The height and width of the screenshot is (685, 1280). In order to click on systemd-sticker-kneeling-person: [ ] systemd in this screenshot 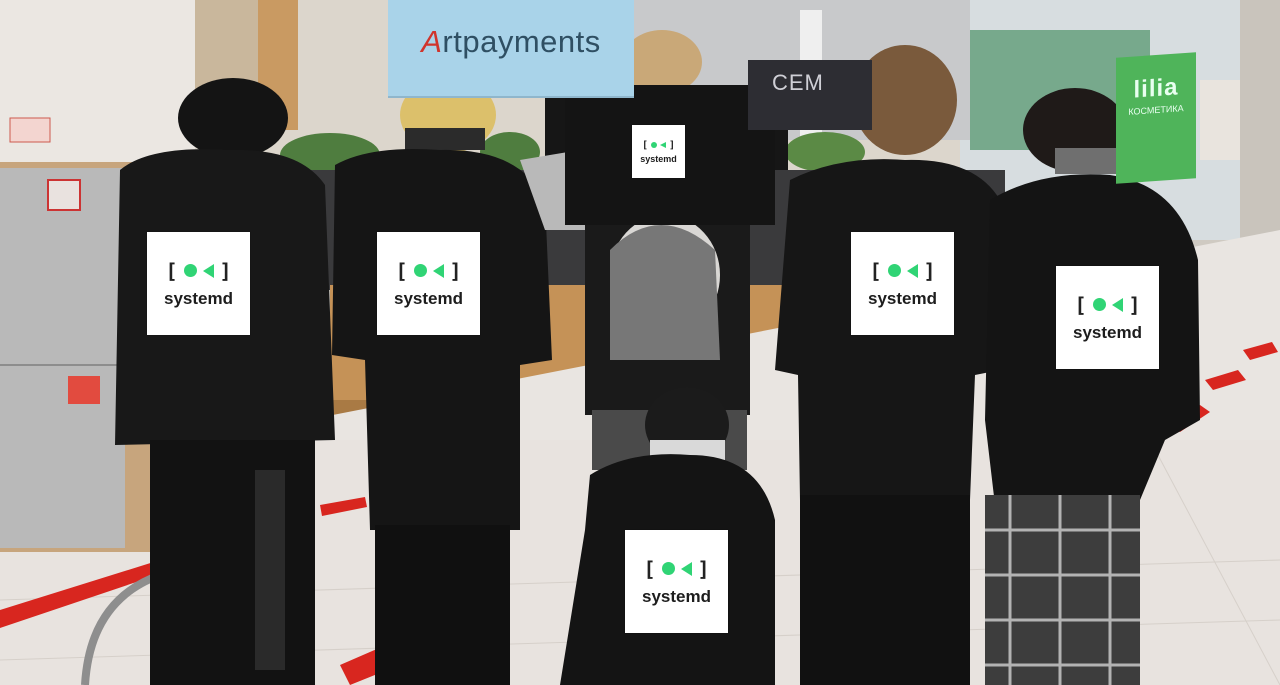, I will do `click(676, 581)`.